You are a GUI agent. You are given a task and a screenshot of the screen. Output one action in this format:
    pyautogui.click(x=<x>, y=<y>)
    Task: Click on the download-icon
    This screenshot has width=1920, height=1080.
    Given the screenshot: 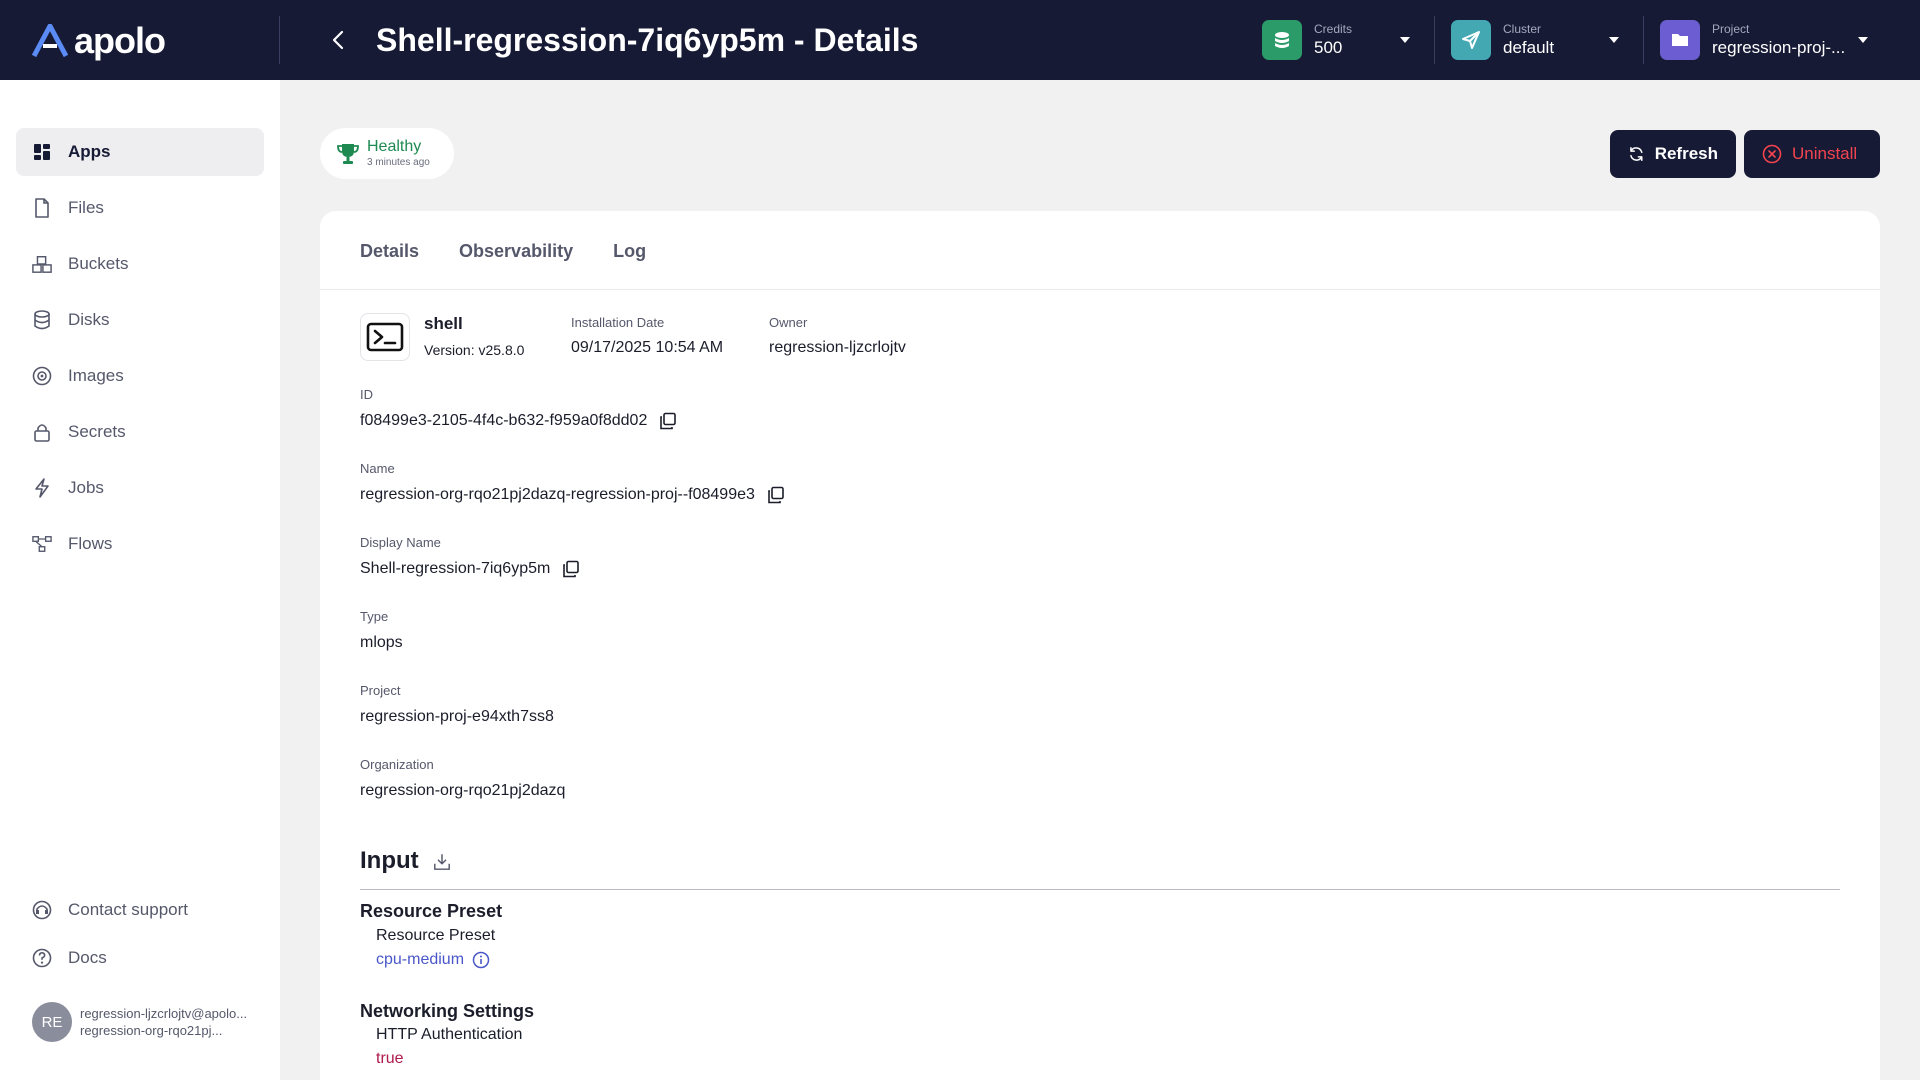 What is the action you would take?
    pyautogui.click(x=442, y=861)
    